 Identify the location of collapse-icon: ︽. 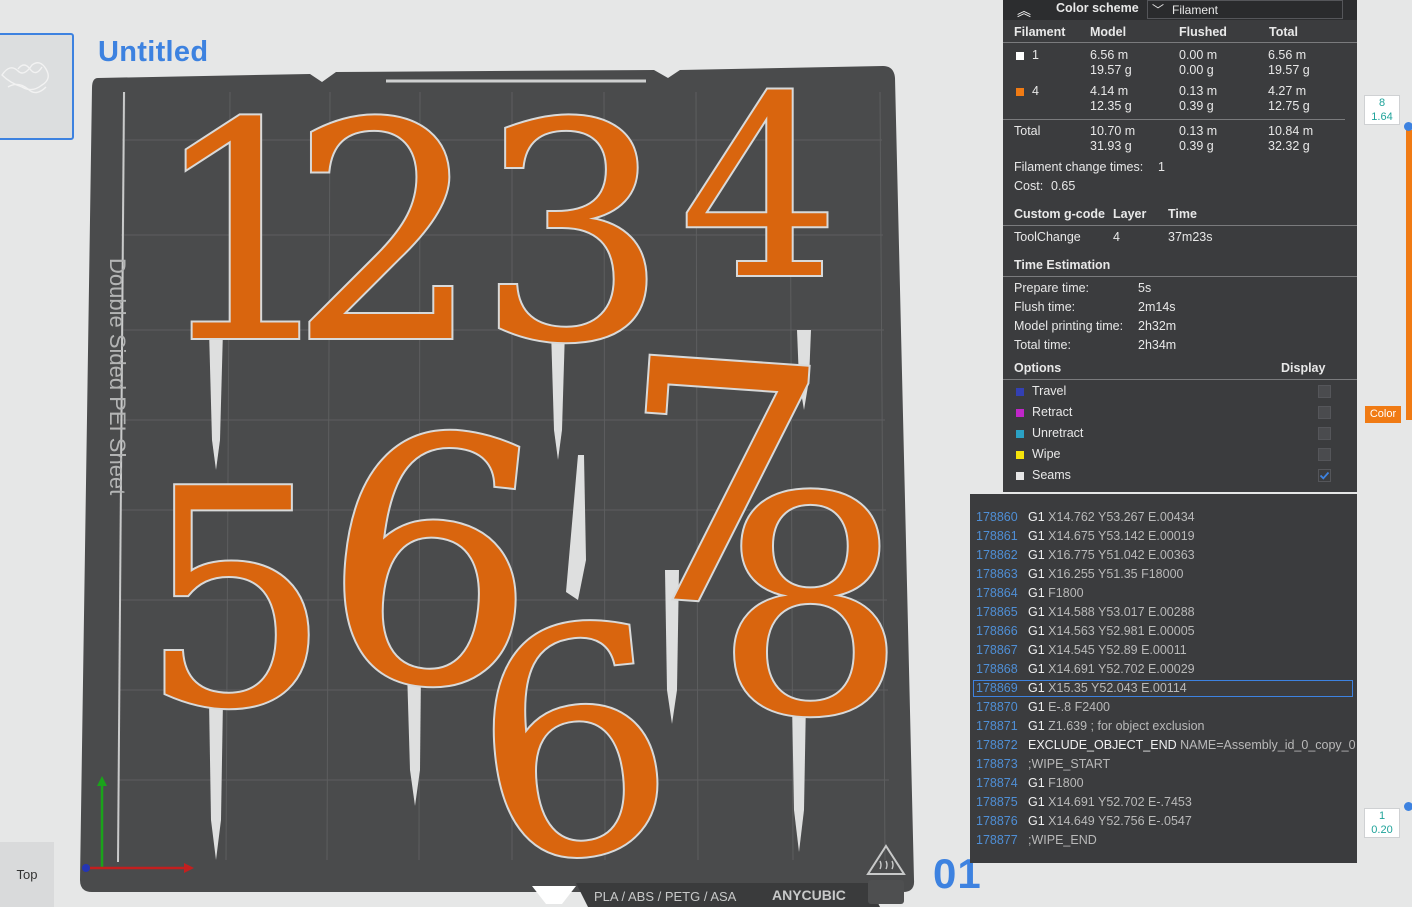
(1024, 11).